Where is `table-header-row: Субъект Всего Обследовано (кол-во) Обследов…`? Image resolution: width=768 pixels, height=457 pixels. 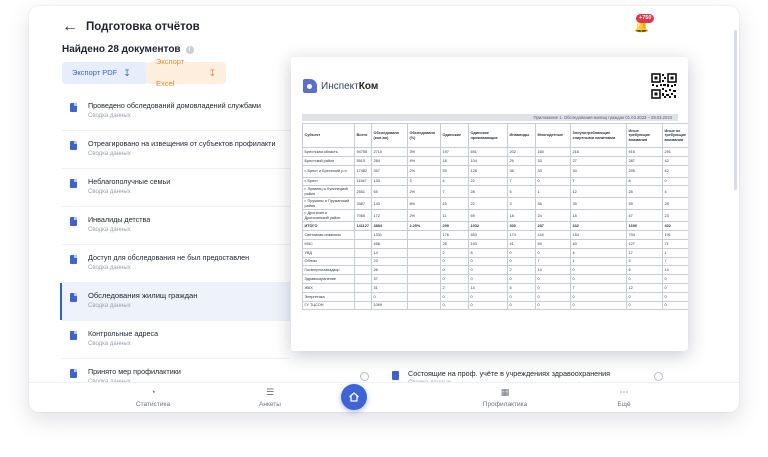
table-header-row: Субъект Всего Обследовано (кол-во) Обследов… is located at coordinates (495, 135).